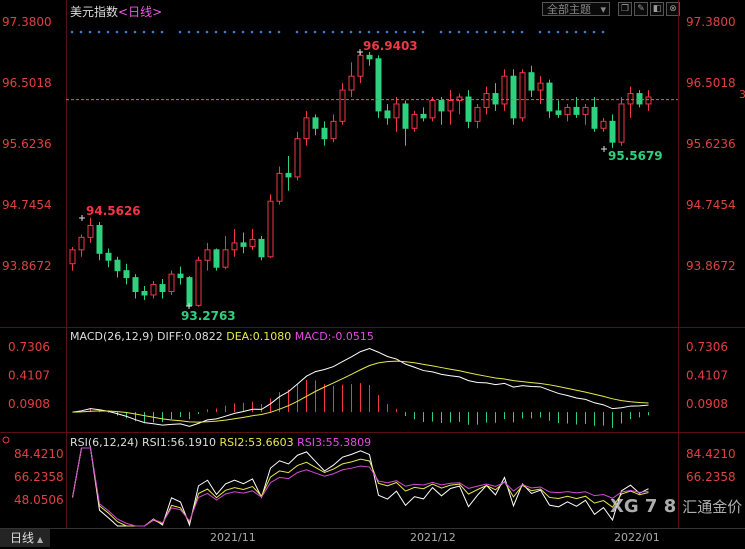 The width and height of the screenshot is (745, 549). I want to click on macd-macd-value: MACD:-0.0515, so click(334, 336).